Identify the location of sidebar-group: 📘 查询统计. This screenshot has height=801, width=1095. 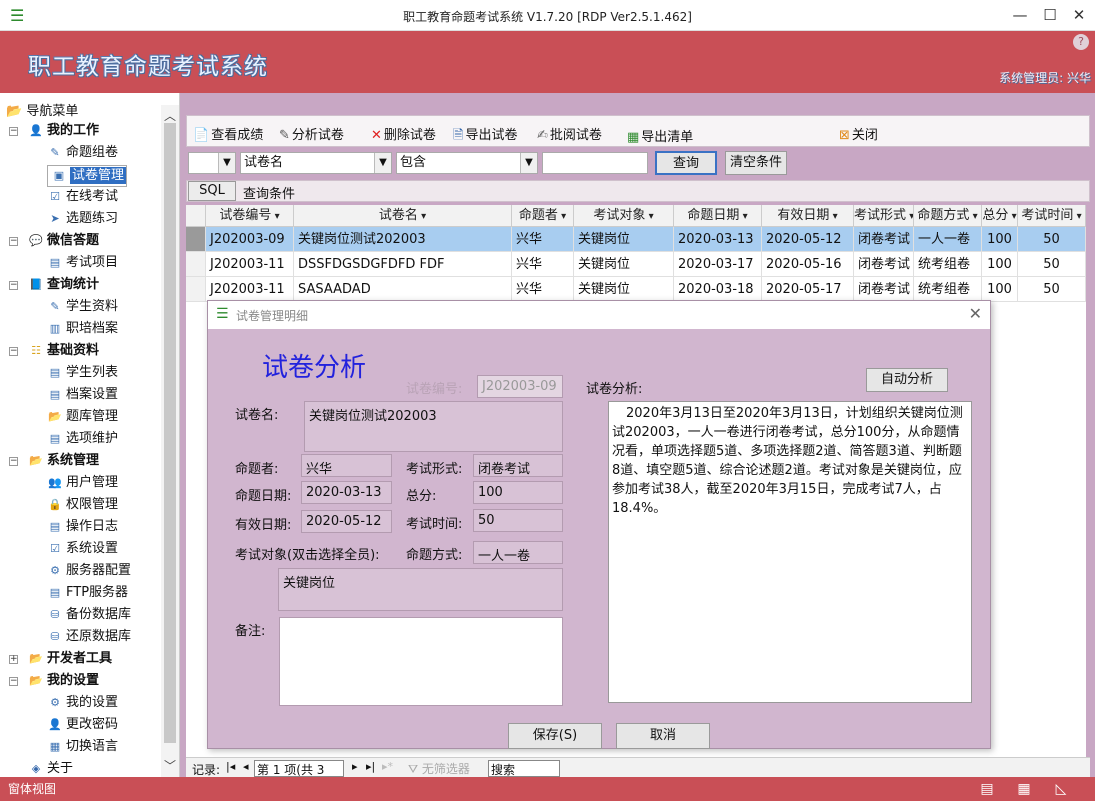
(63, 285).